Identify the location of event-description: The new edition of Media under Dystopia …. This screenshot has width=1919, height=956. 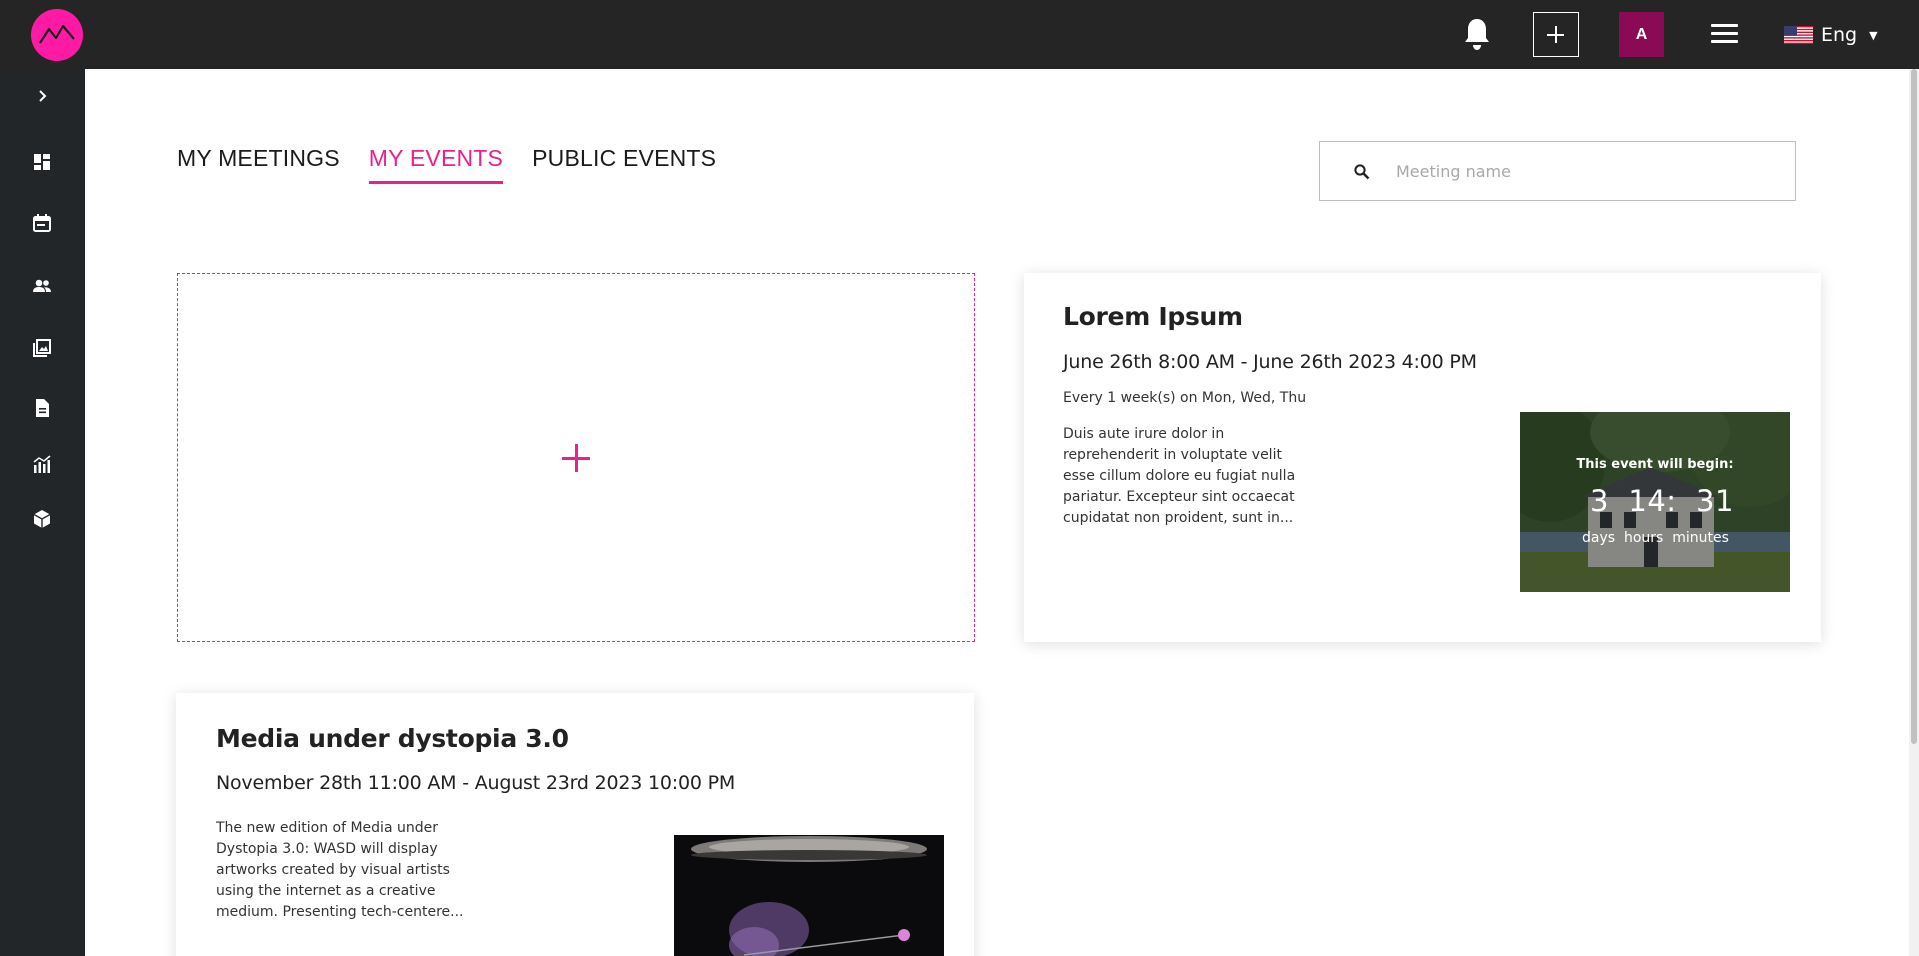
(340, 870).